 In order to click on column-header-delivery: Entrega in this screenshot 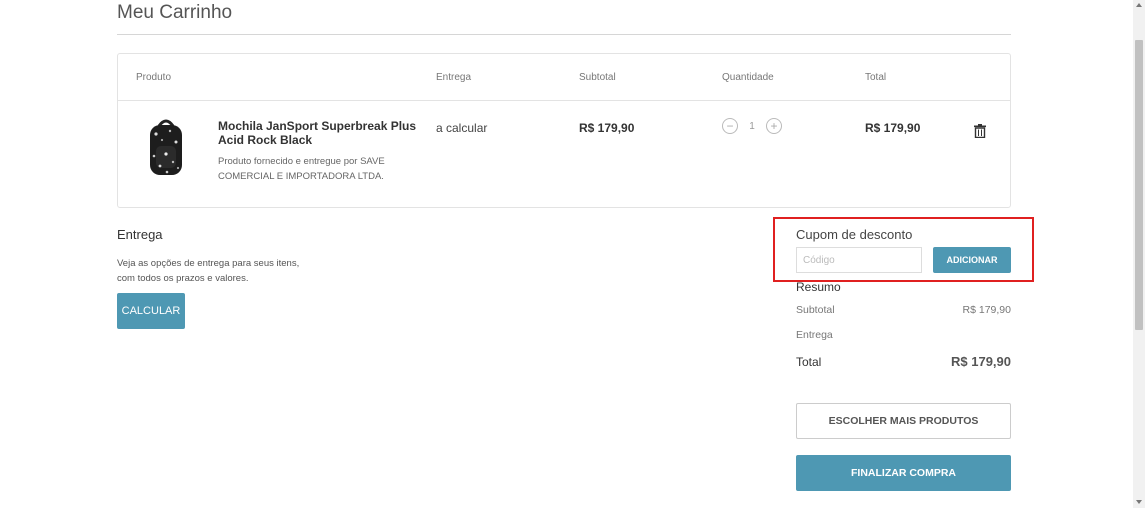, I will do `click(454, 77)`.